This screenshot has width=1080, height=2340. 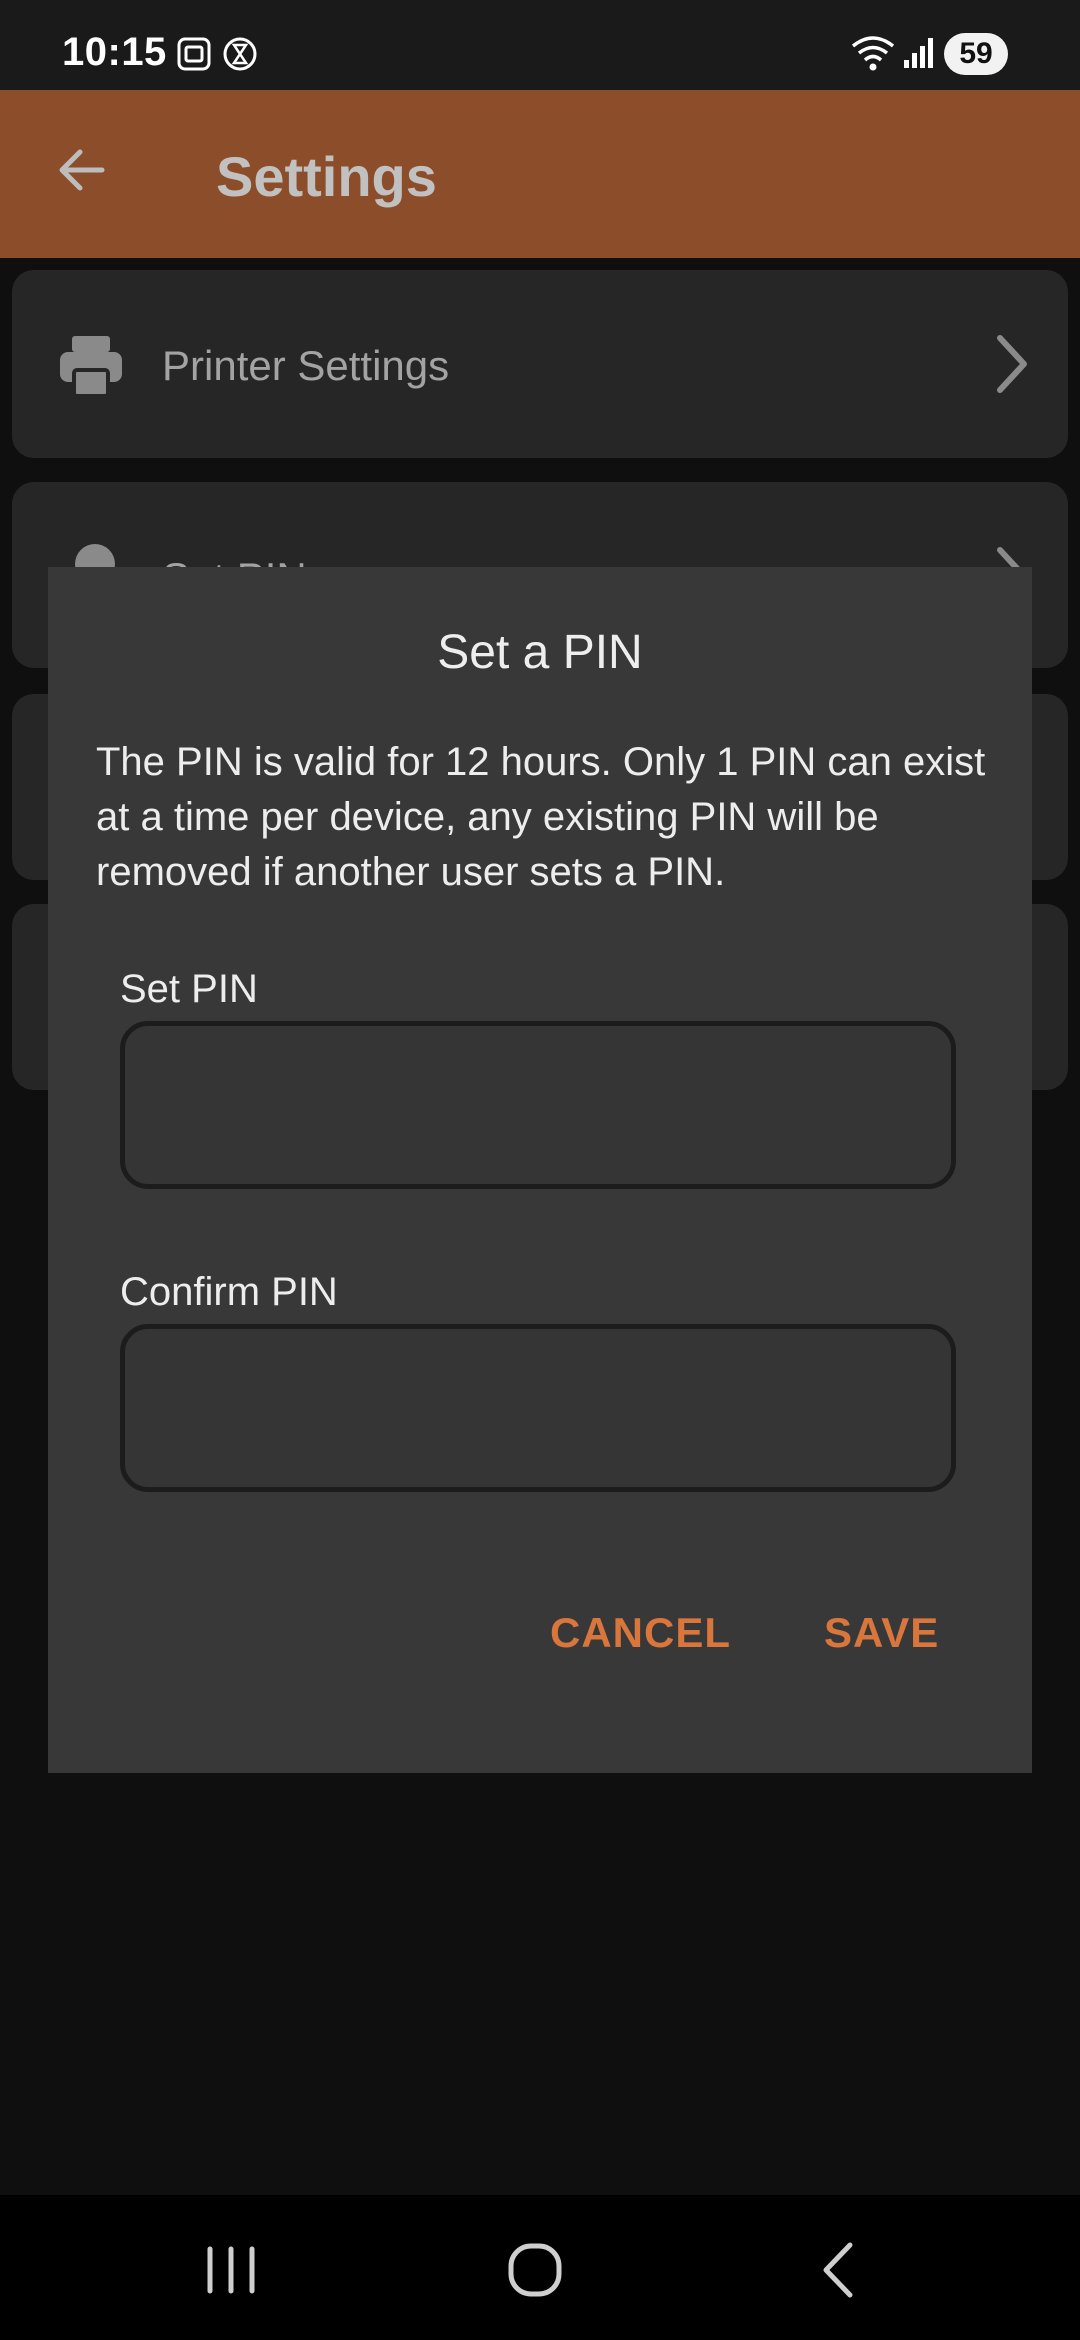 What do you see at coordinates (231, 2270) in the screenshot?
I see `recent-apps-icon` at bounding box center [231, 2270].